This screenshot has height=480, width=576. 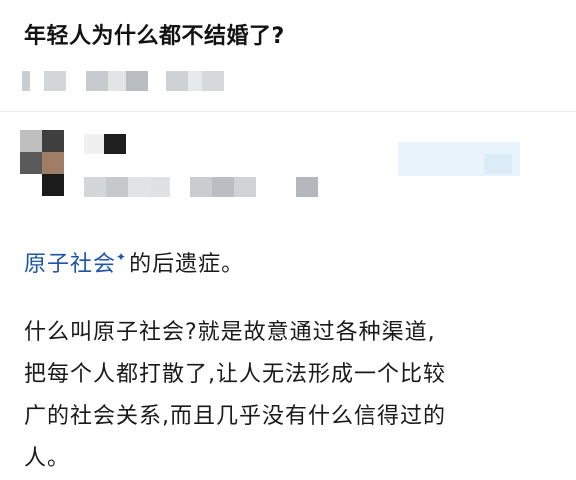 I want to click on lead-suffix: 的后遗症。, so click(x=187, y=264).